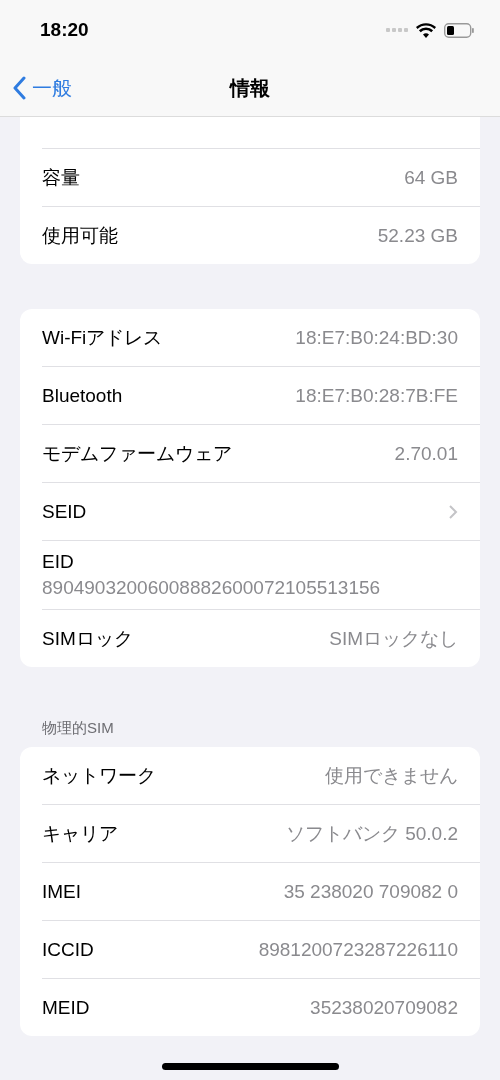  Describe the element at coordinates (370, 891) in the screenshot. I see `row-value: 35 238020 709082 0` at that location.